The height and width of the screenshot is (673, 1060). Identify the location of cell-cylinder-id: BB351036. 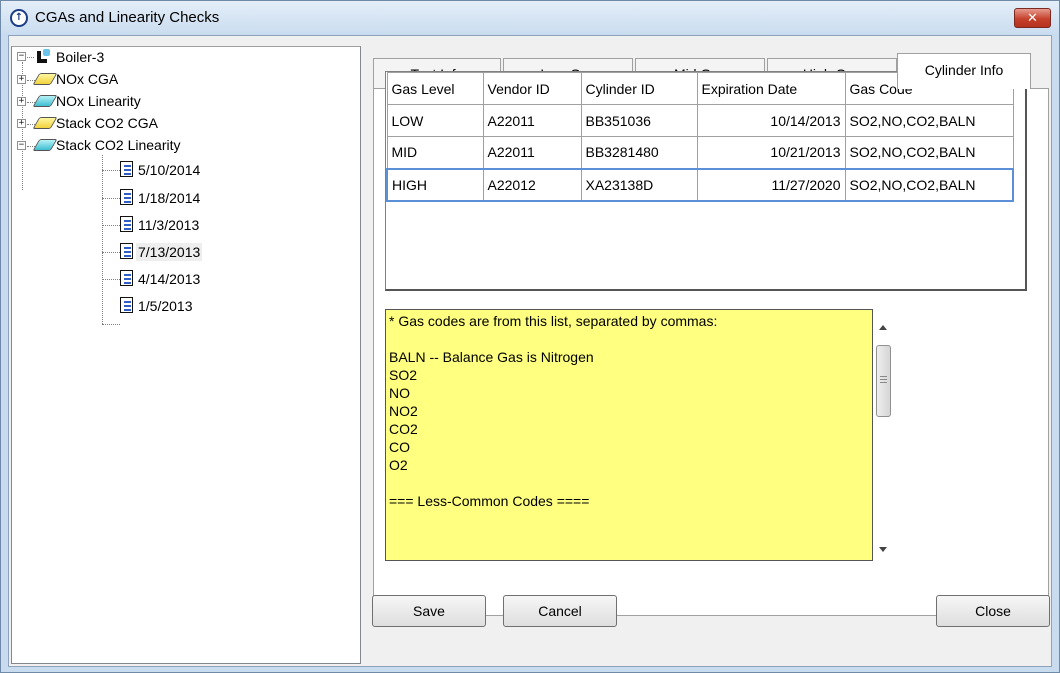
(639, 120).